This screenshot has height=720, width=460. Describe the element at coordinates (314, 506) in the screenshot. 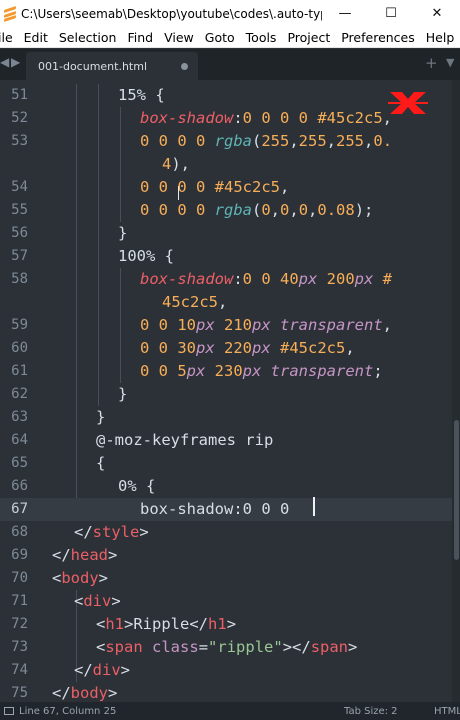

I see `text-cursor` at that location.